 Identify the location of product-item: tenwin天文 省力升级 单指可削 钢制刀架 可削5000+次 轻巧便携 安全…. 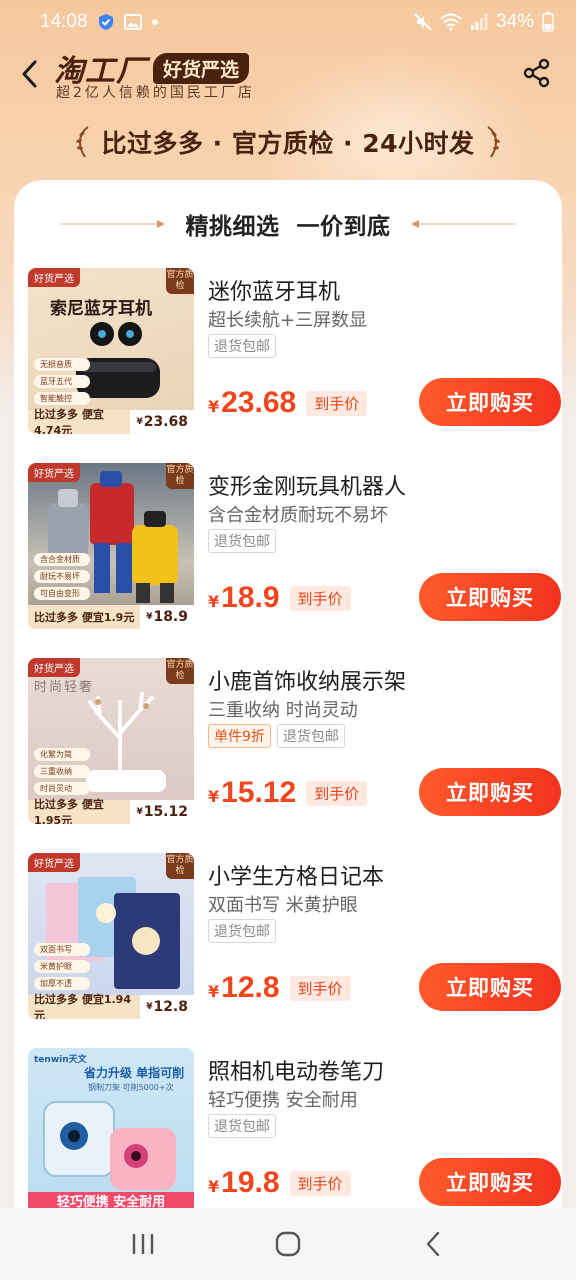
(294, 1133).